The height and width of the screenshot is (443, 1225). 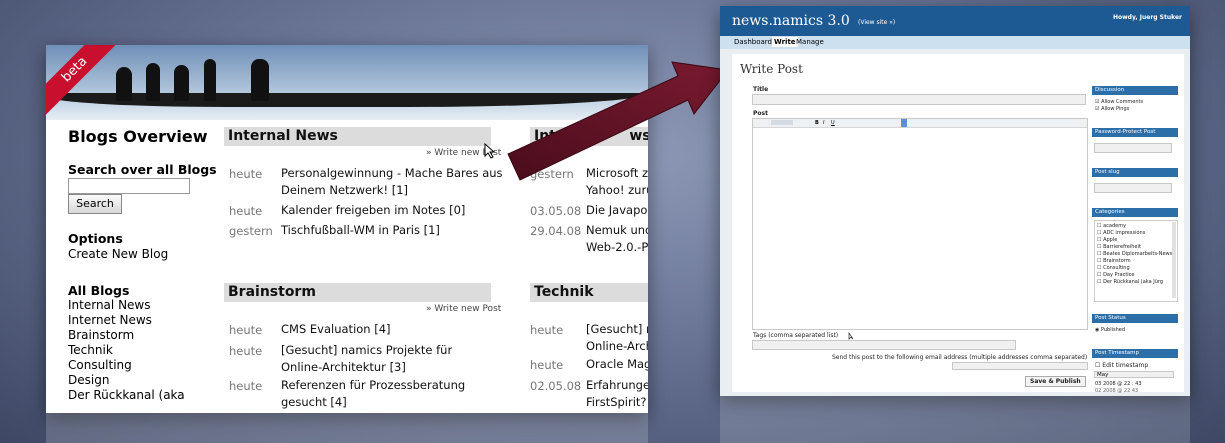 I want to click on title-label: Title, so click(x=761, y=89).